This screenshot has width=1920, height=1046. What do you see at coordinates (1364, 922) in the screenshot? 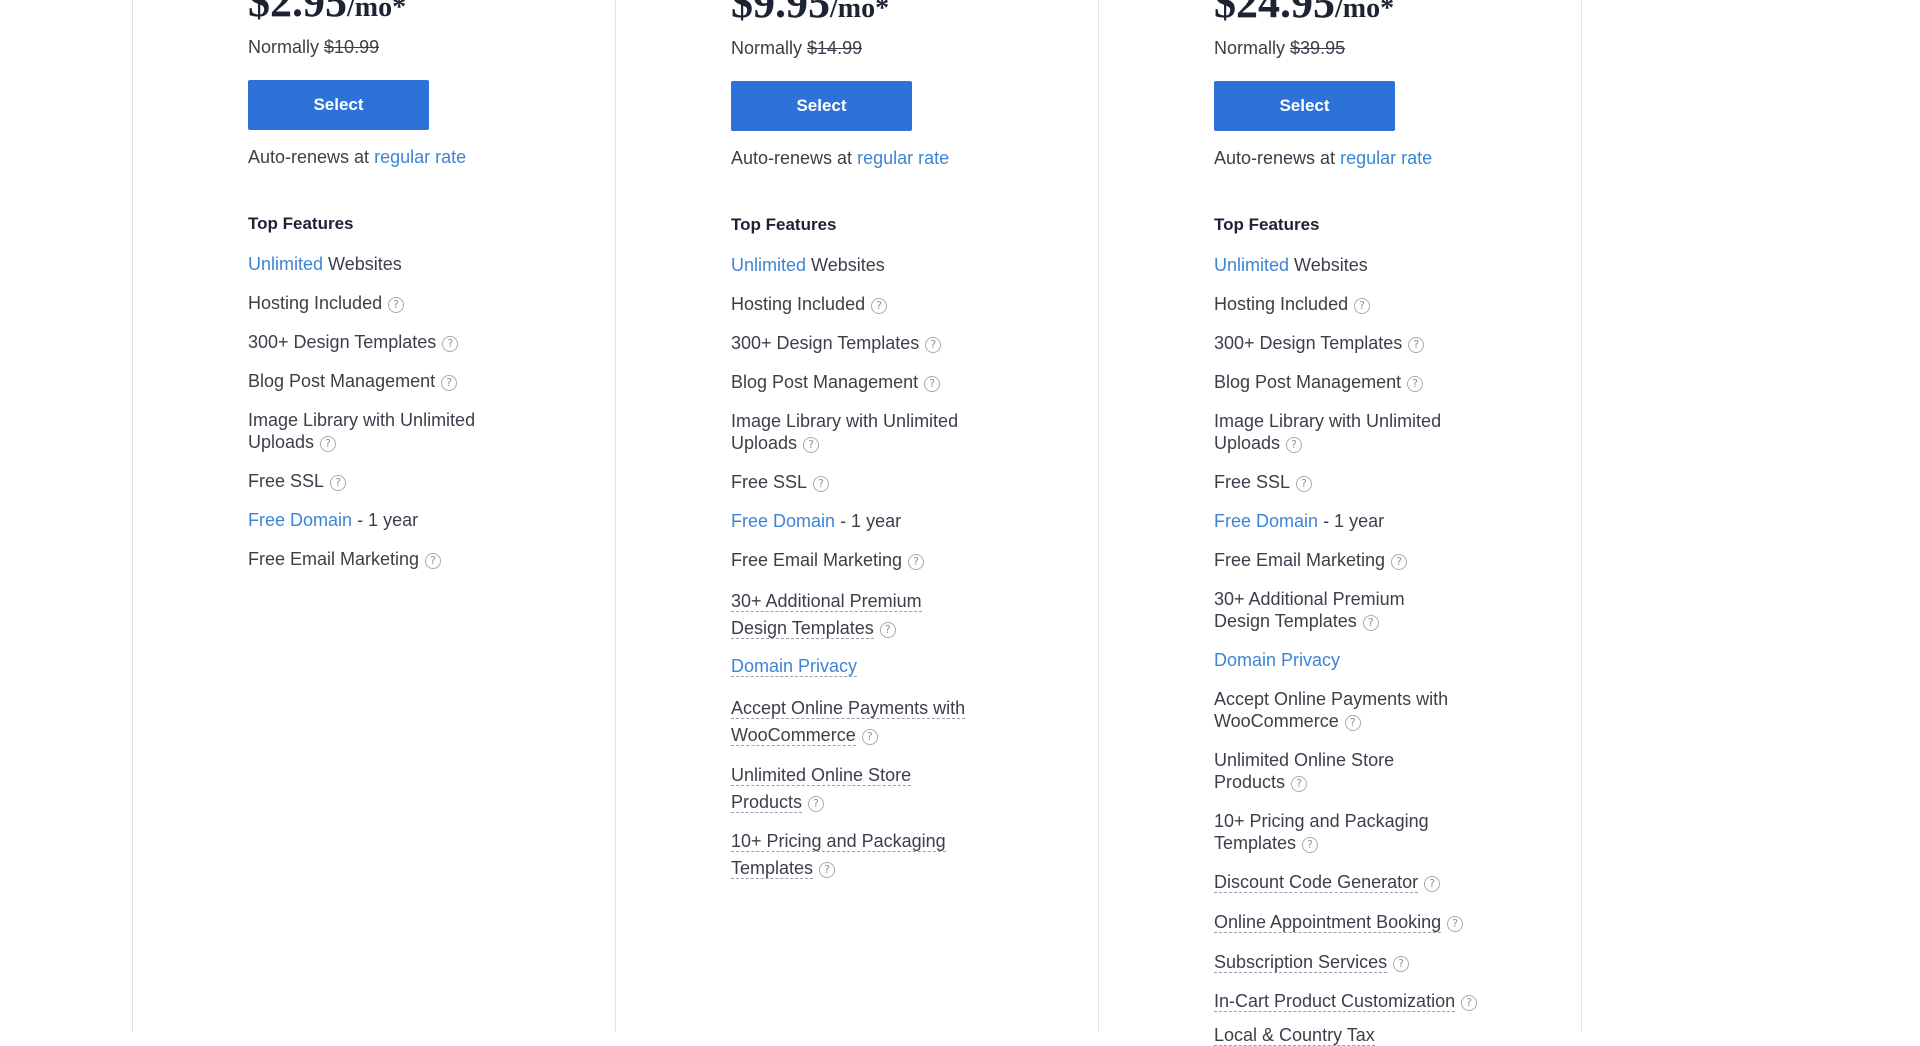
I see `feature-appointment-booking: Online Appointment Booking?` at bounding box center [1364, 922].